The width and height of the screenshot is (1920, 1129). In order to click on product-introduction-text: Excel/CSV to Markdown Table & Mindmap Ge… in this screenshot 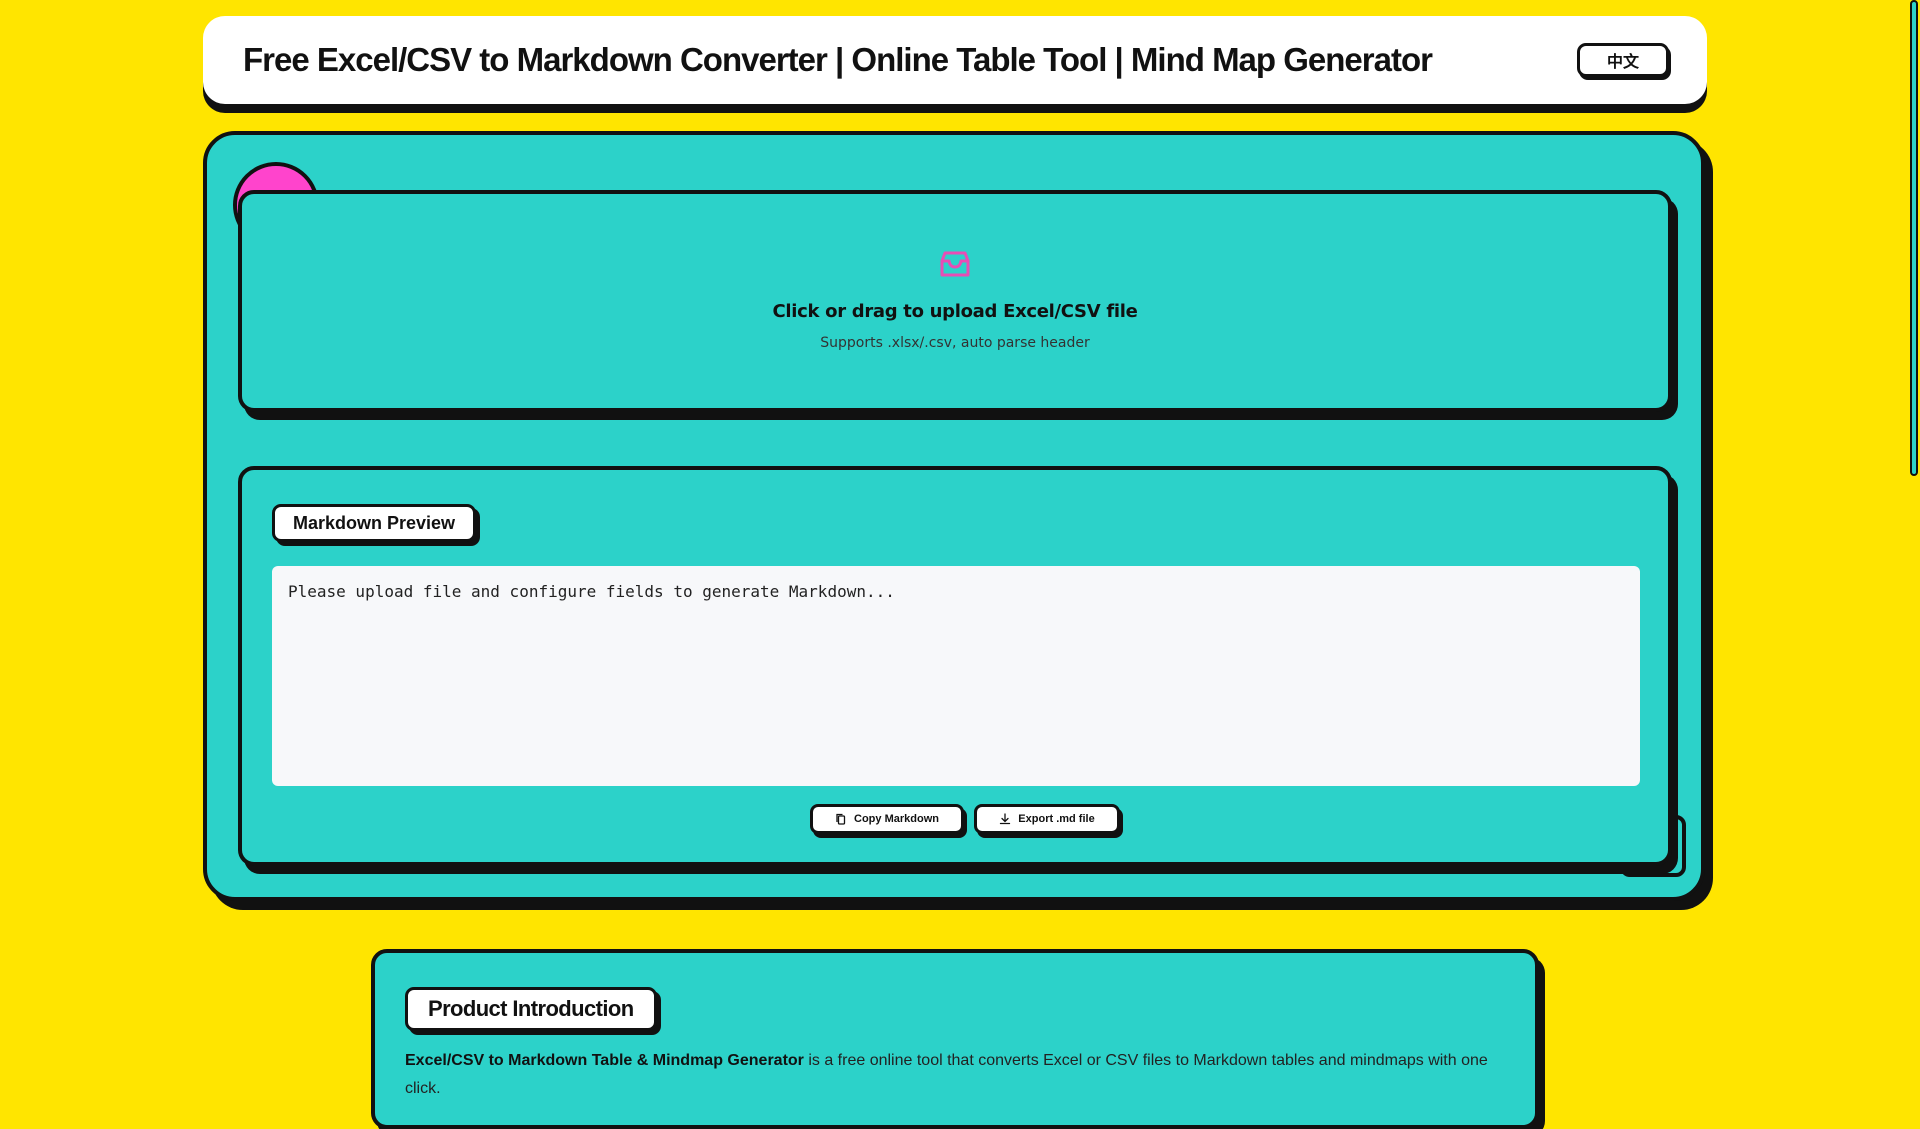, I will do `click(960, 1075)`.